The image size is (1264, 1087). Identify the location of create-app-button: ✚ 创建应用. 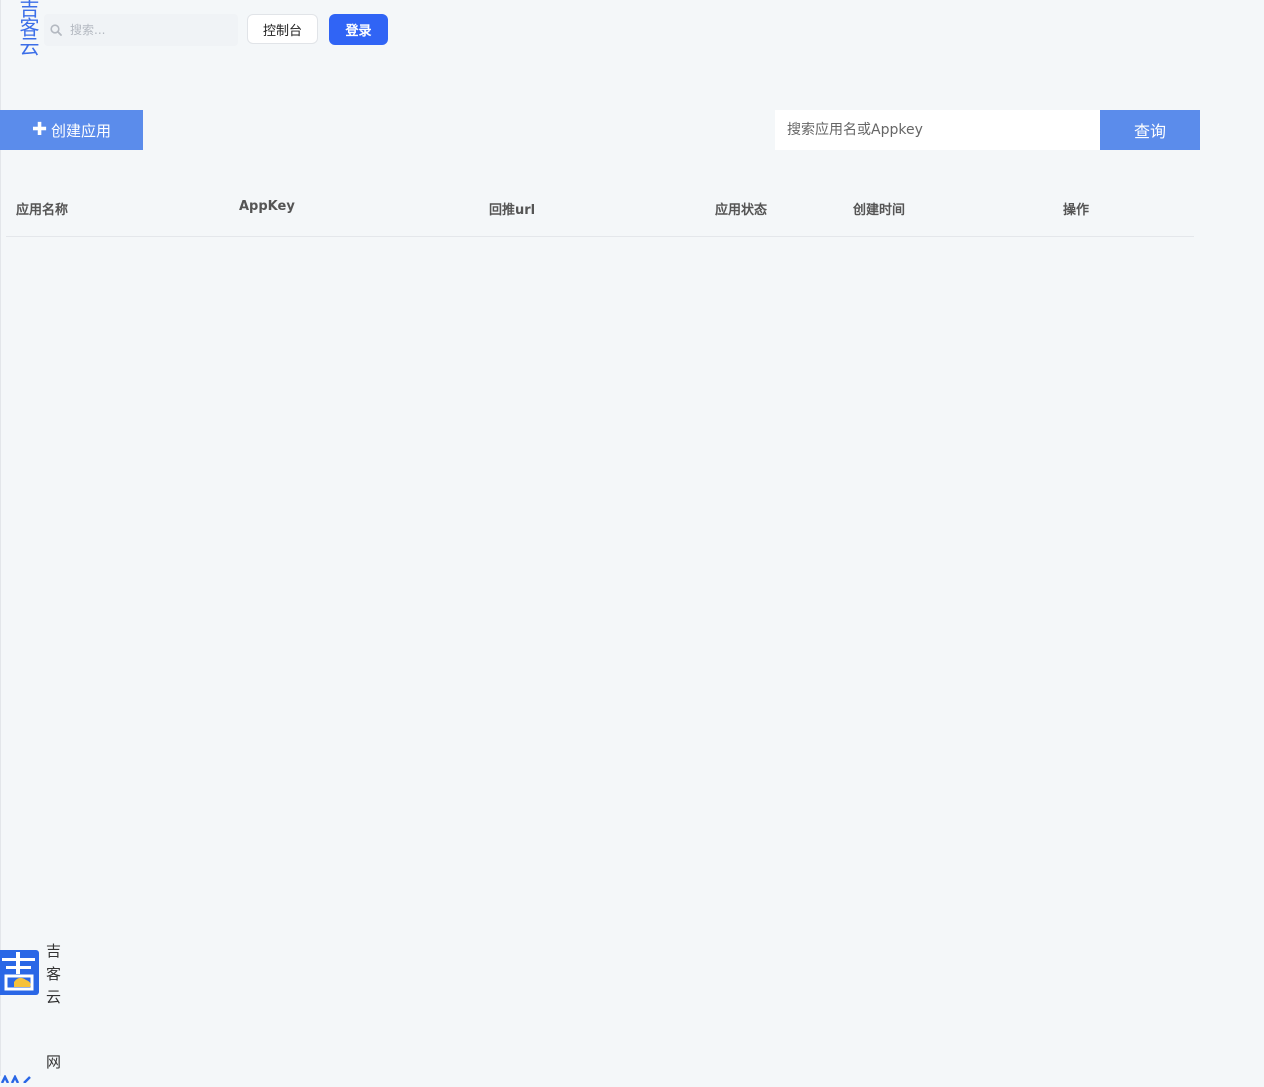
(71, 130).